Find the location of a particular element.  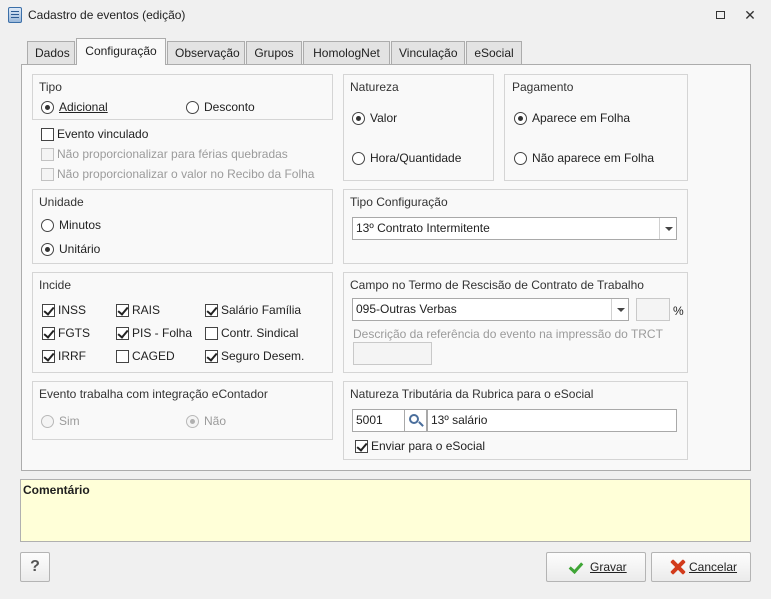

checkbox-nao-prop-ferias is located at coordinates (47, 154).